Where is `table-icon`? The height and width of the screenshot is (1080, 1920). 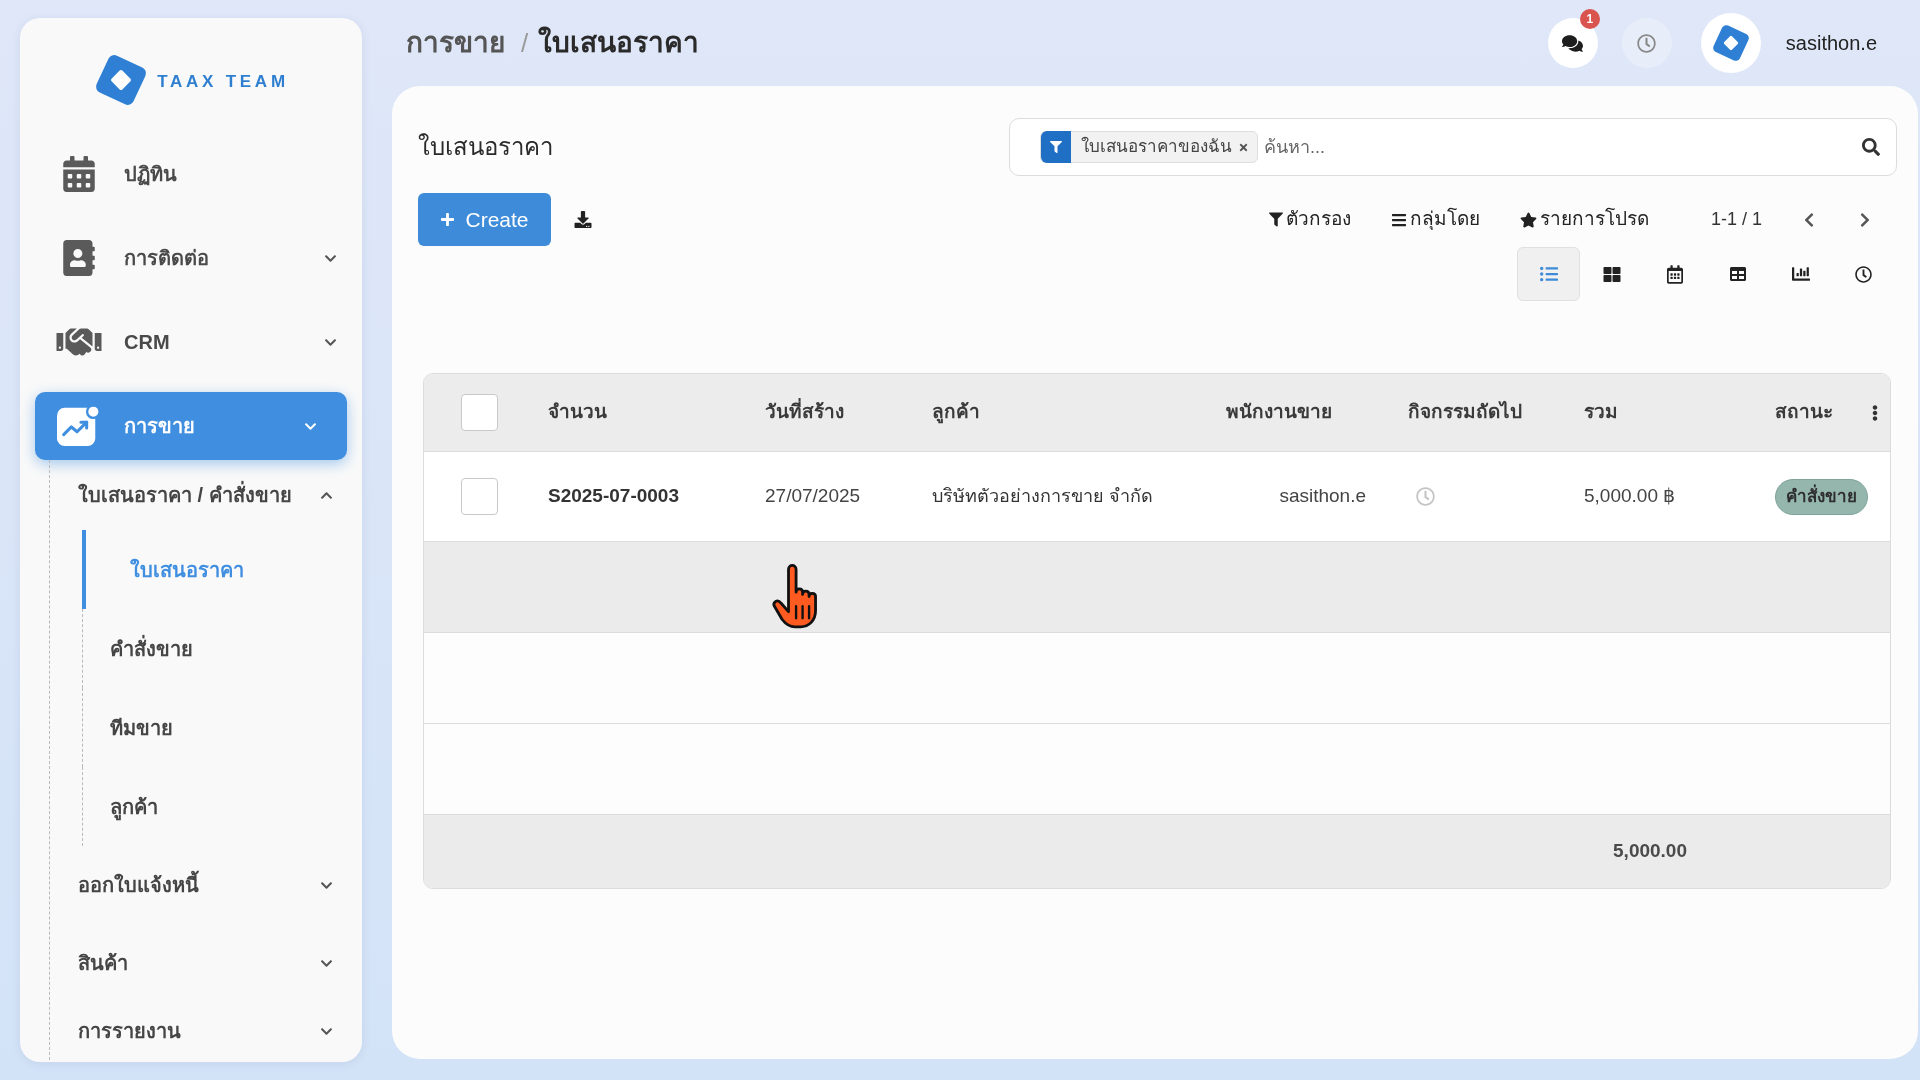
table-icon is located at coordinates (1737, 274).